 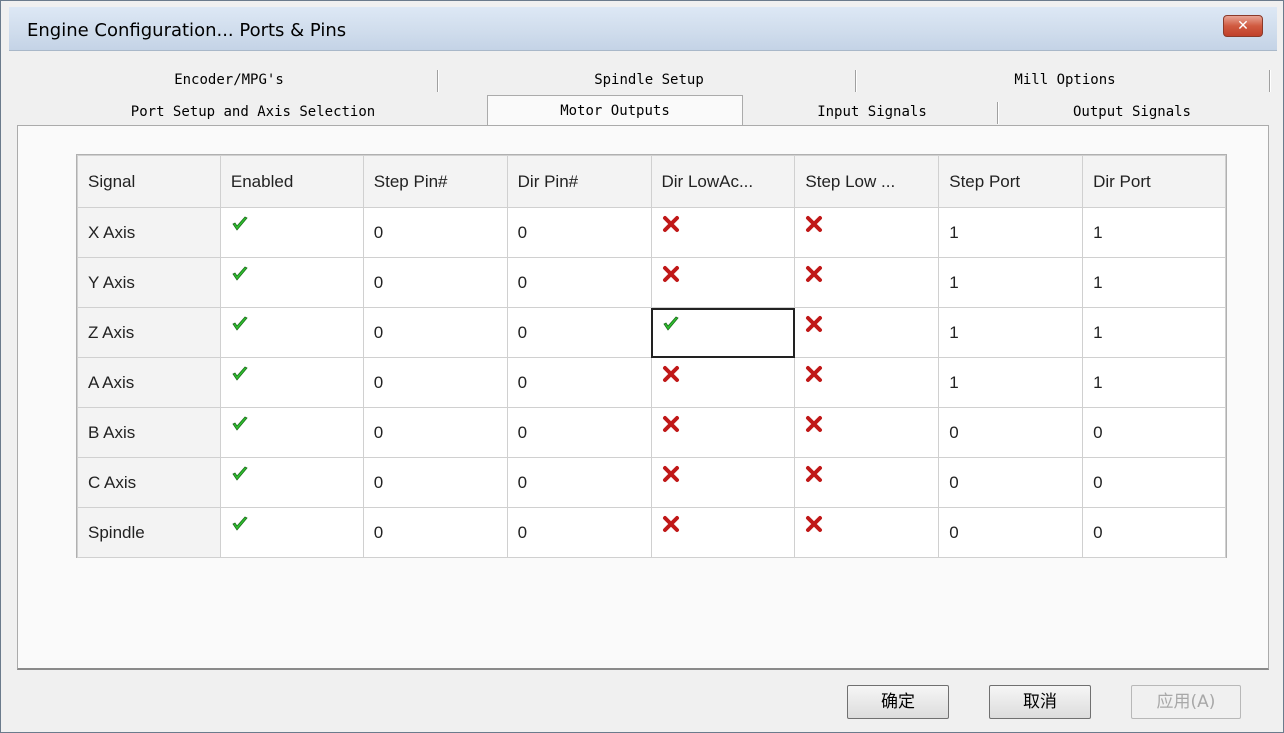 What do you see at coordinates (229, 80) in the screenshot?
I see `tab-encoder-mpgs: Encoder/MPG's` at bounding box center [229, 80].